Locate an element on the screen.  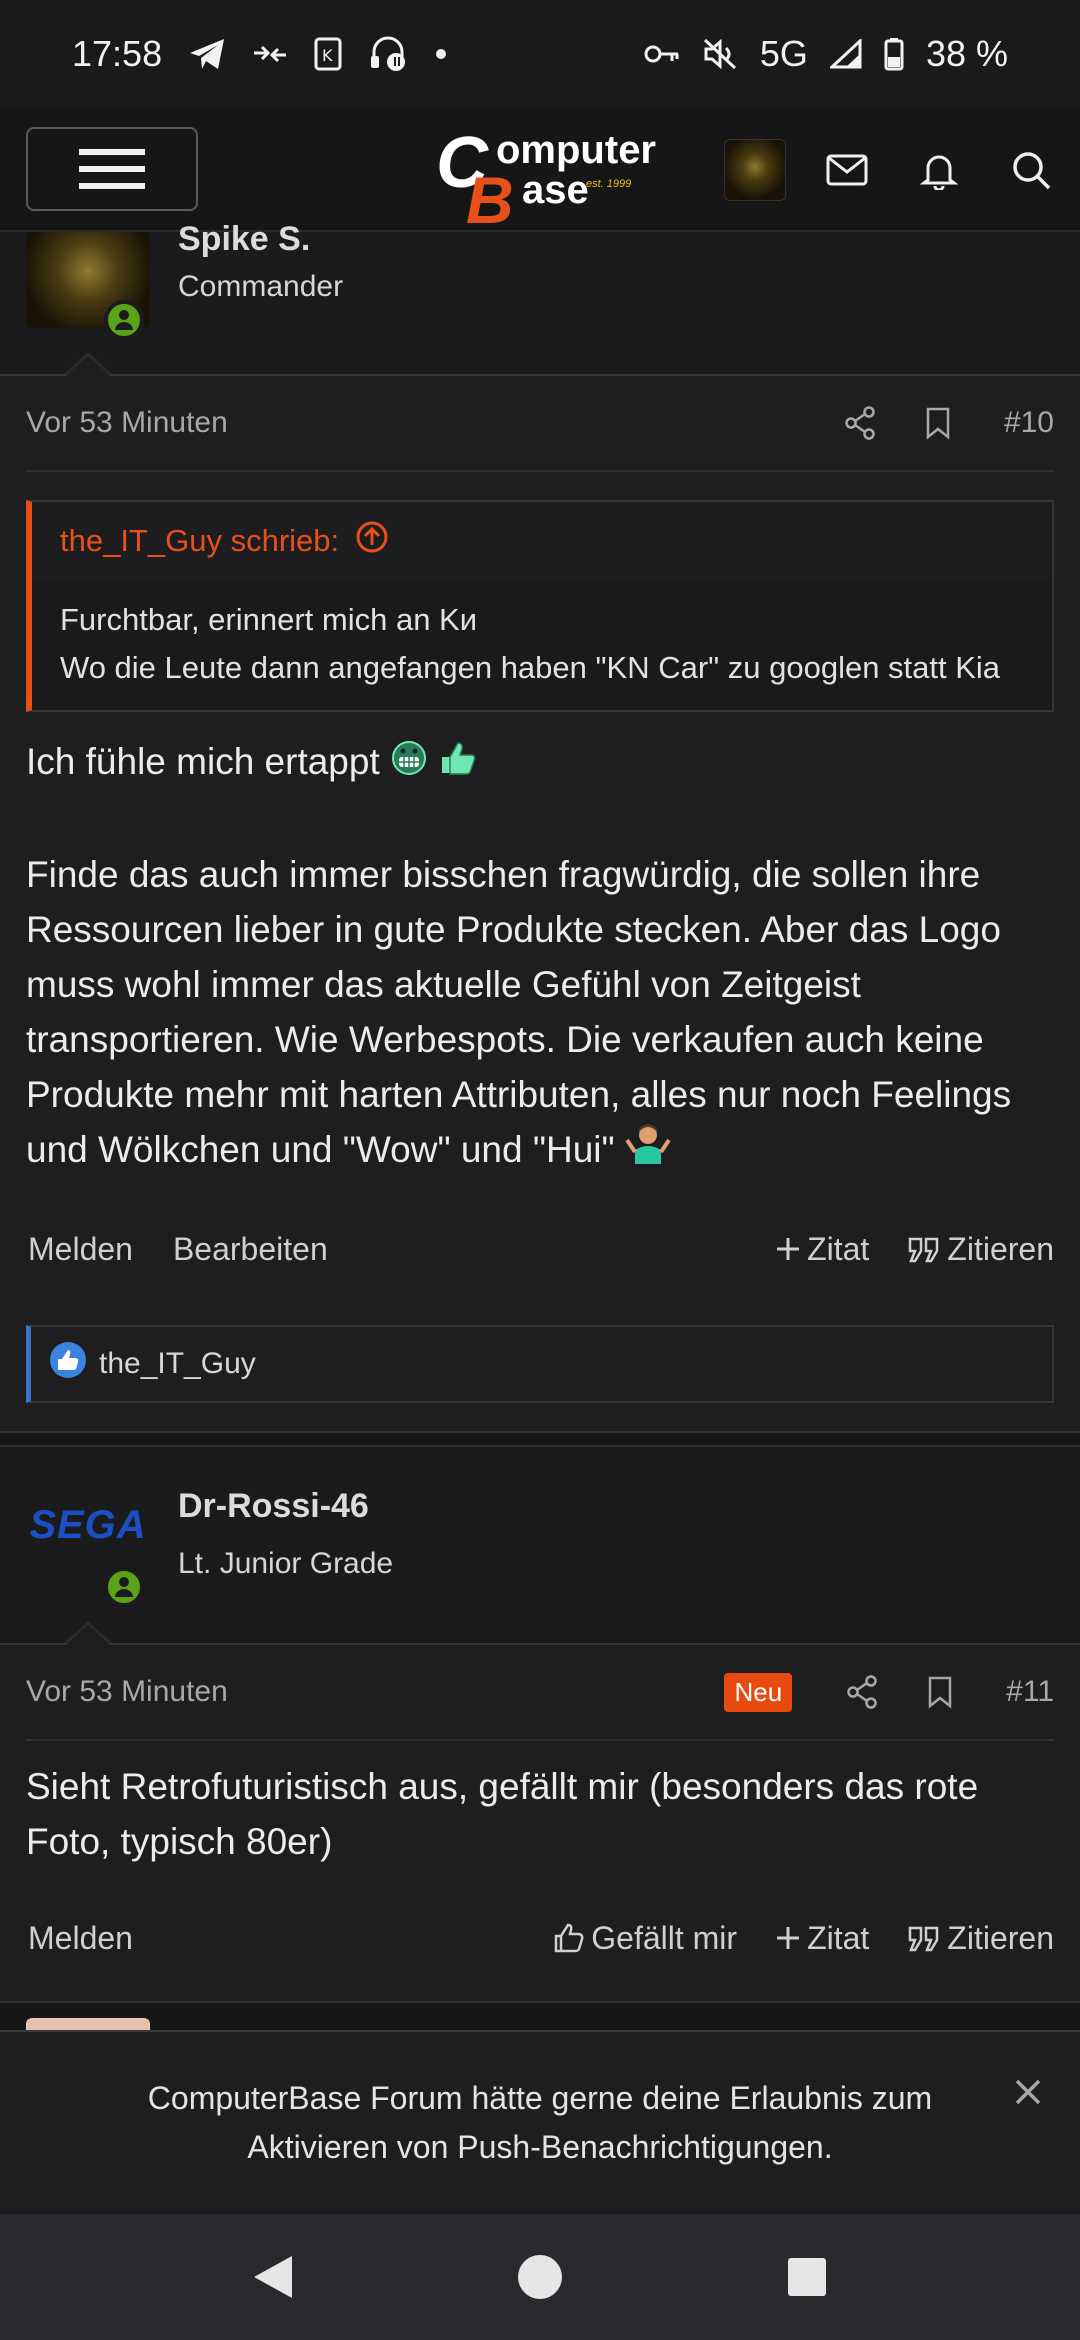
close-icon is located at coordinates (1028, 2092).